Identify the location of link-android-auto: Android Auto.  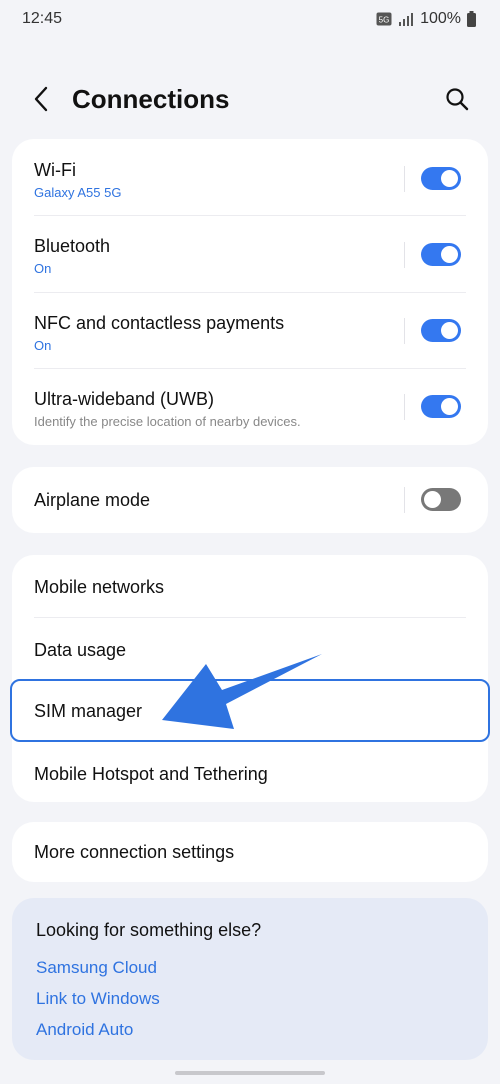
(84, 1030).